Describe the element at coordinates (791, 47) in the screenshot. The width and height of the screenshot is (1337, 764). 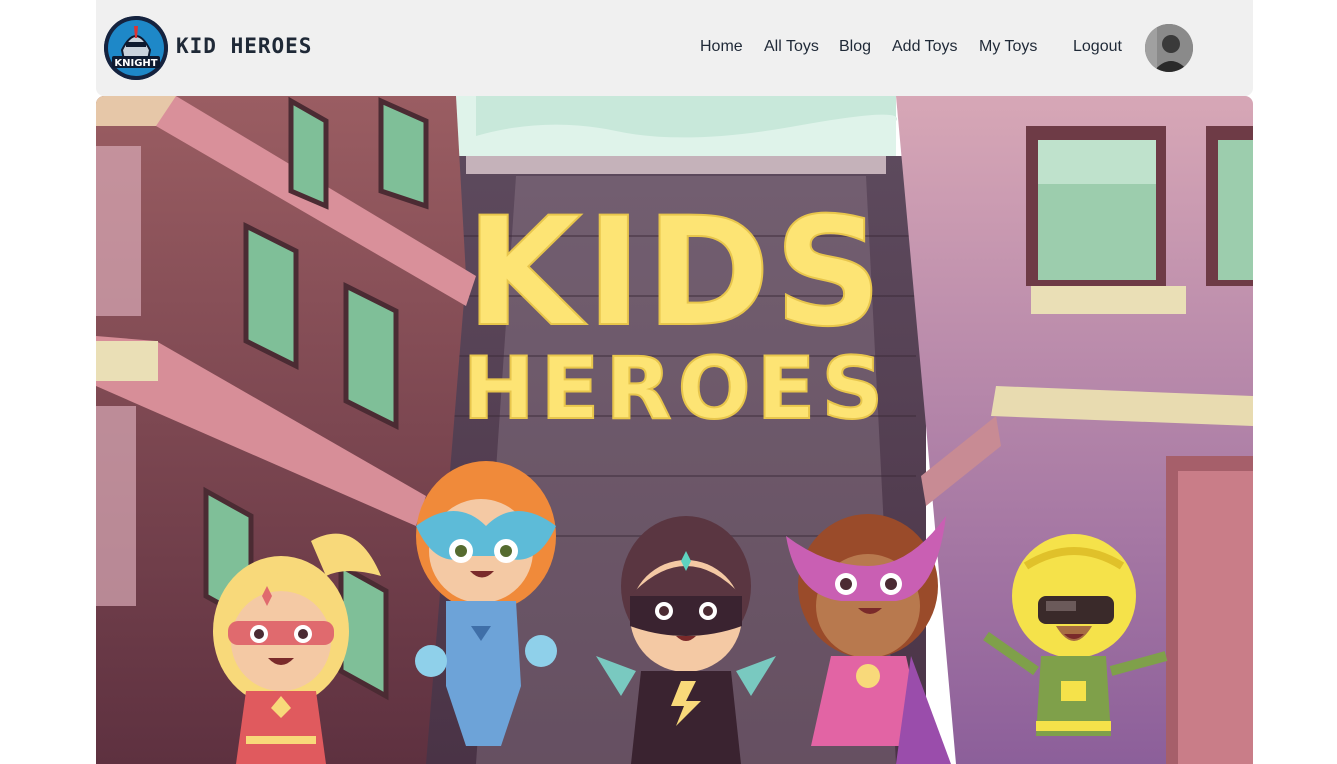
I see `nav-all-toys: All Toys` at that location.